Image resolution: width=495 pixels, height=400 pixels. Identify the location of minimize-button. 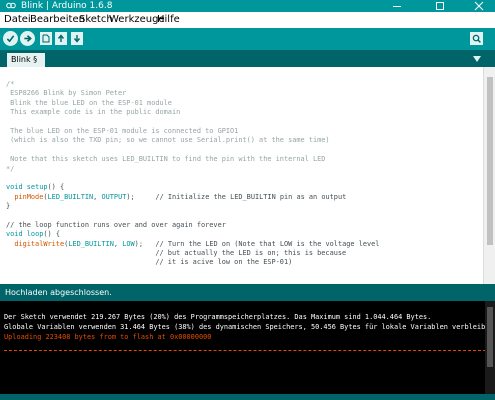
(397, 6).